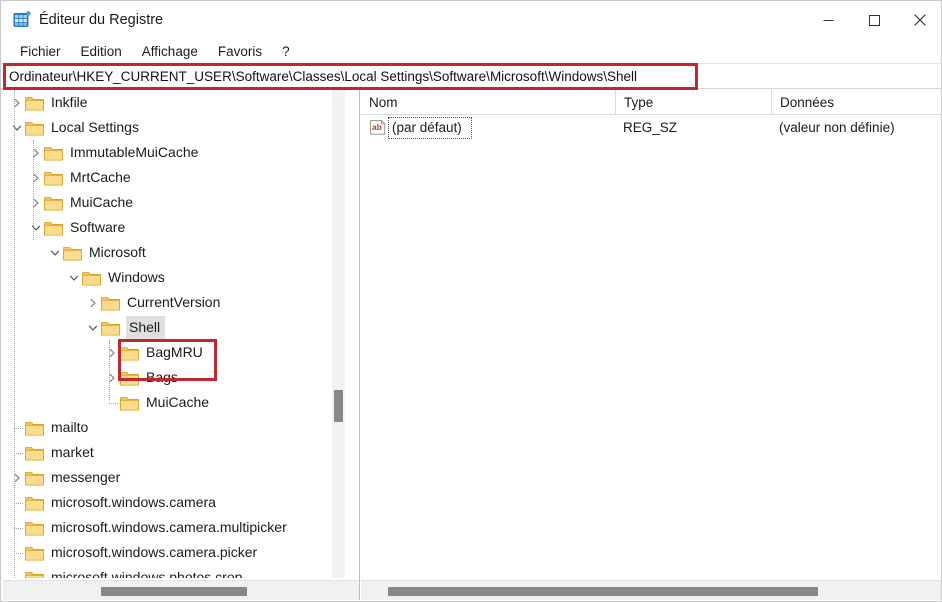 This screenshot has width=942, height=602. Describe the element at coordinates (86, 477) in the screenshot. I see `tree-item-label: messenger` at that location.